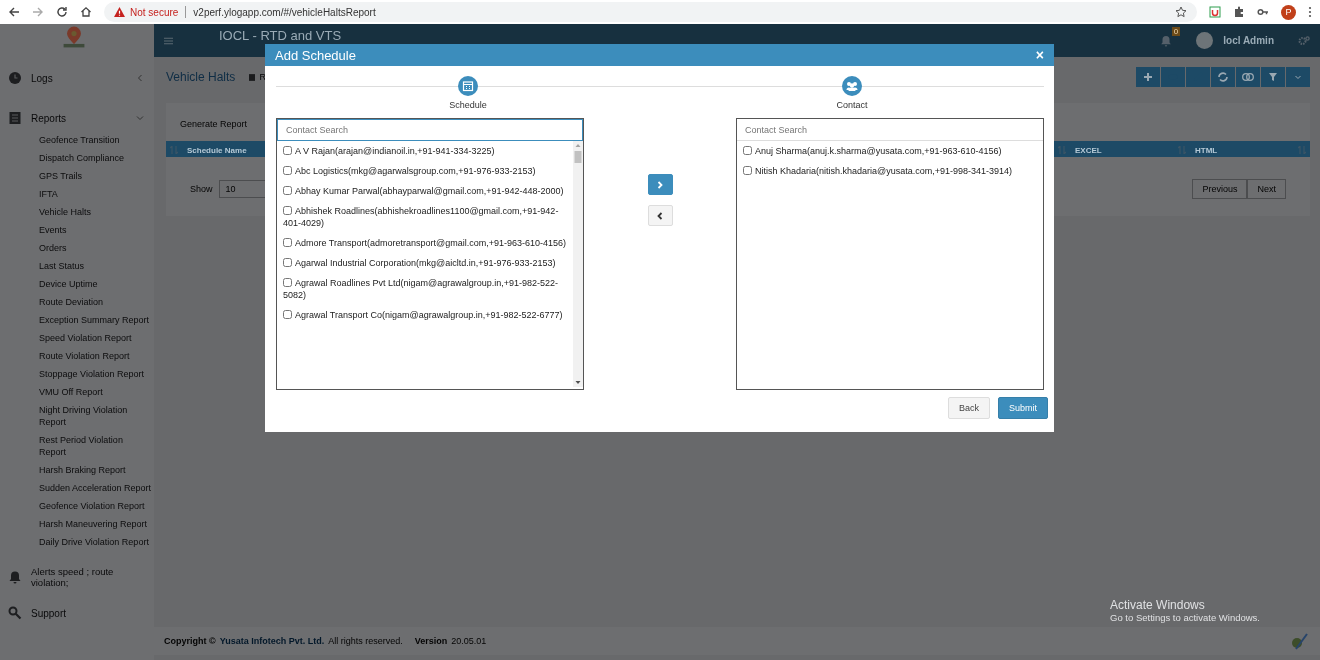 Image resolution: width=1320 pixels, height=660 pixels. What do you see at coordinates (96, 416) in the screenshot?
I see `sidebar-link: Night Driving Violation Report` at bounding box center [96, 416].